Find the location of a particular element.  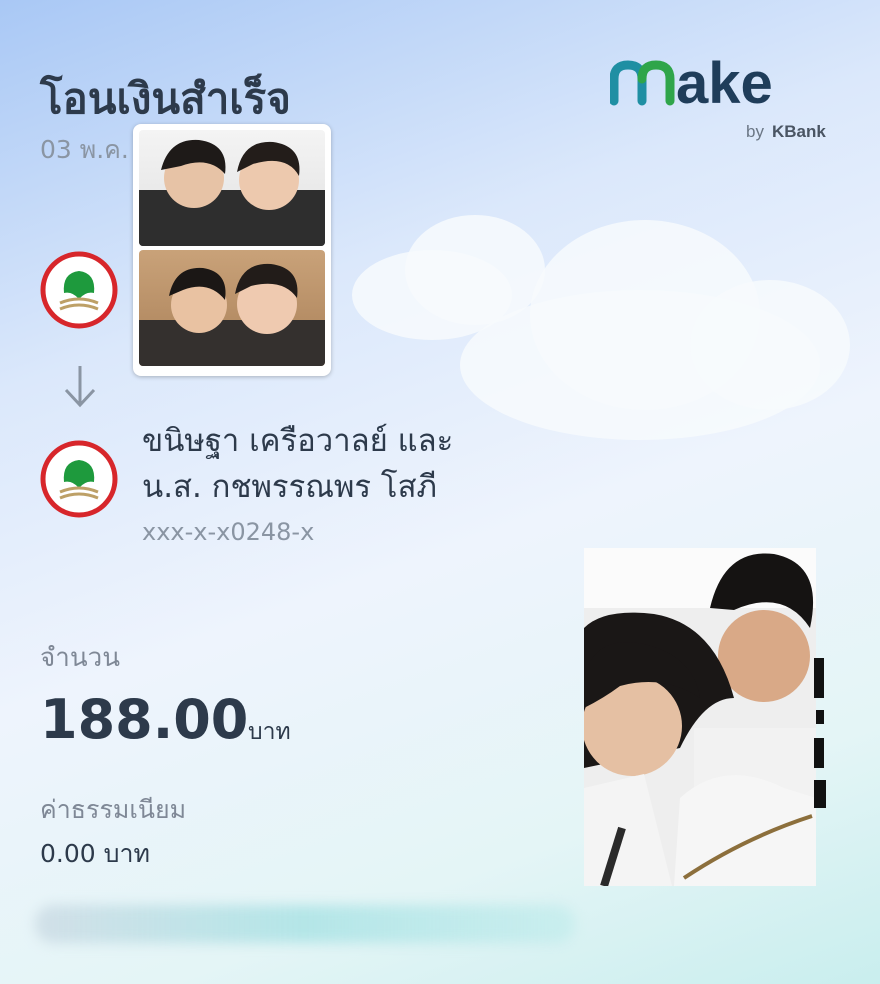

recipient-bank-kbank-icon is located at coordinates (79, 479).